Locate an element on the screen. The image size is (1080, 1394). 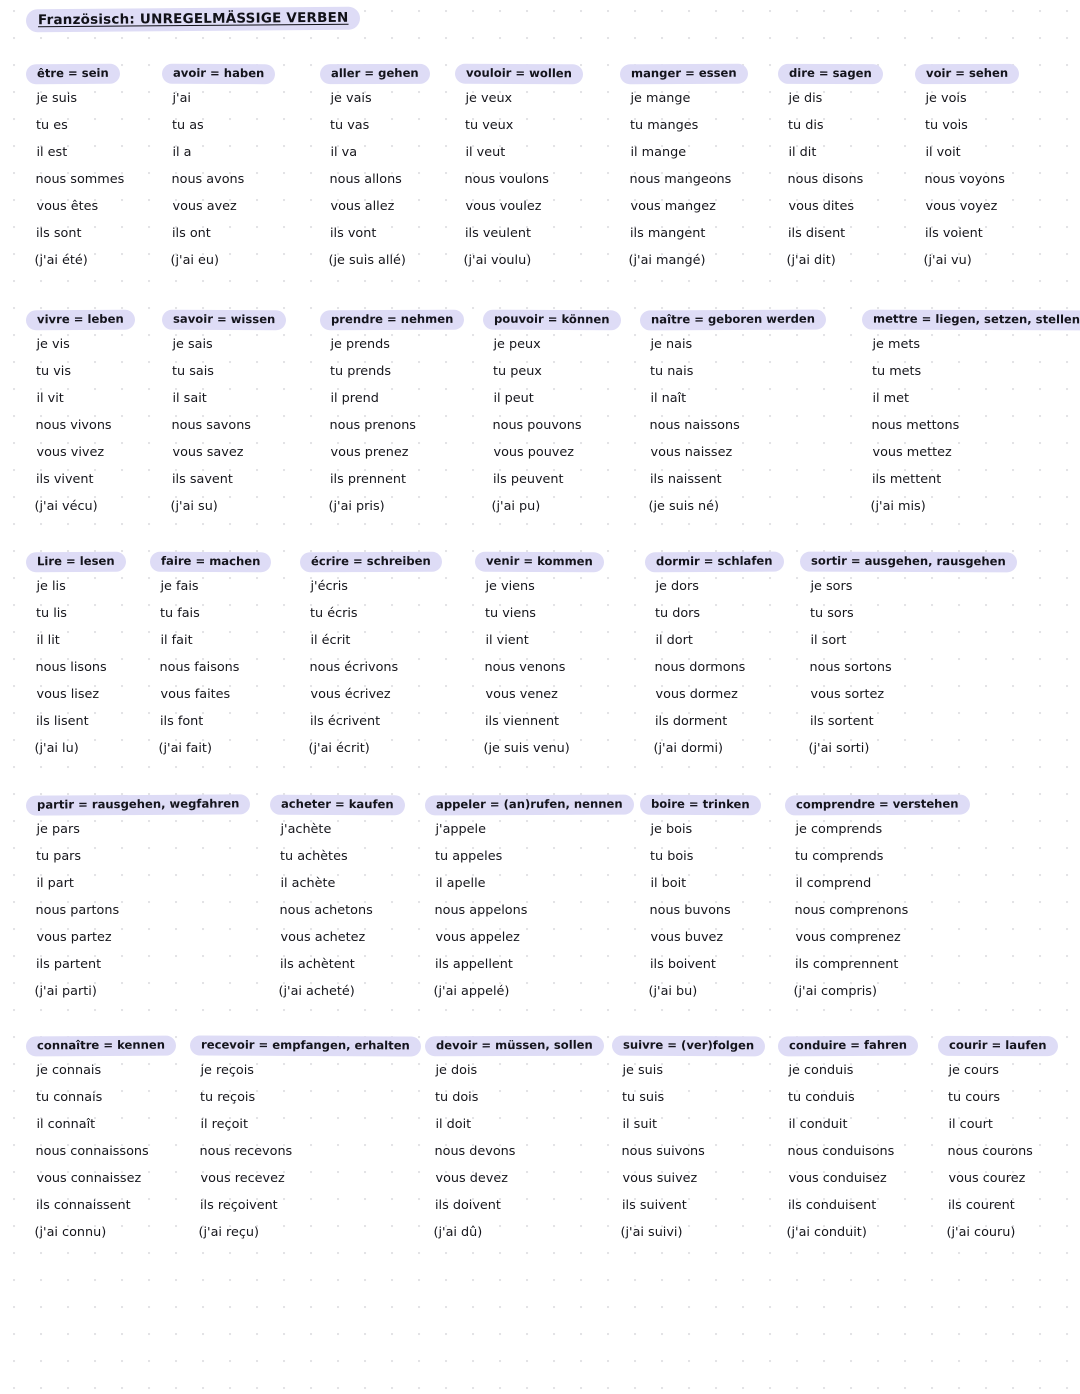
passe-compose-form: (j'ai suivi) is located at coordinates (651, 1233).